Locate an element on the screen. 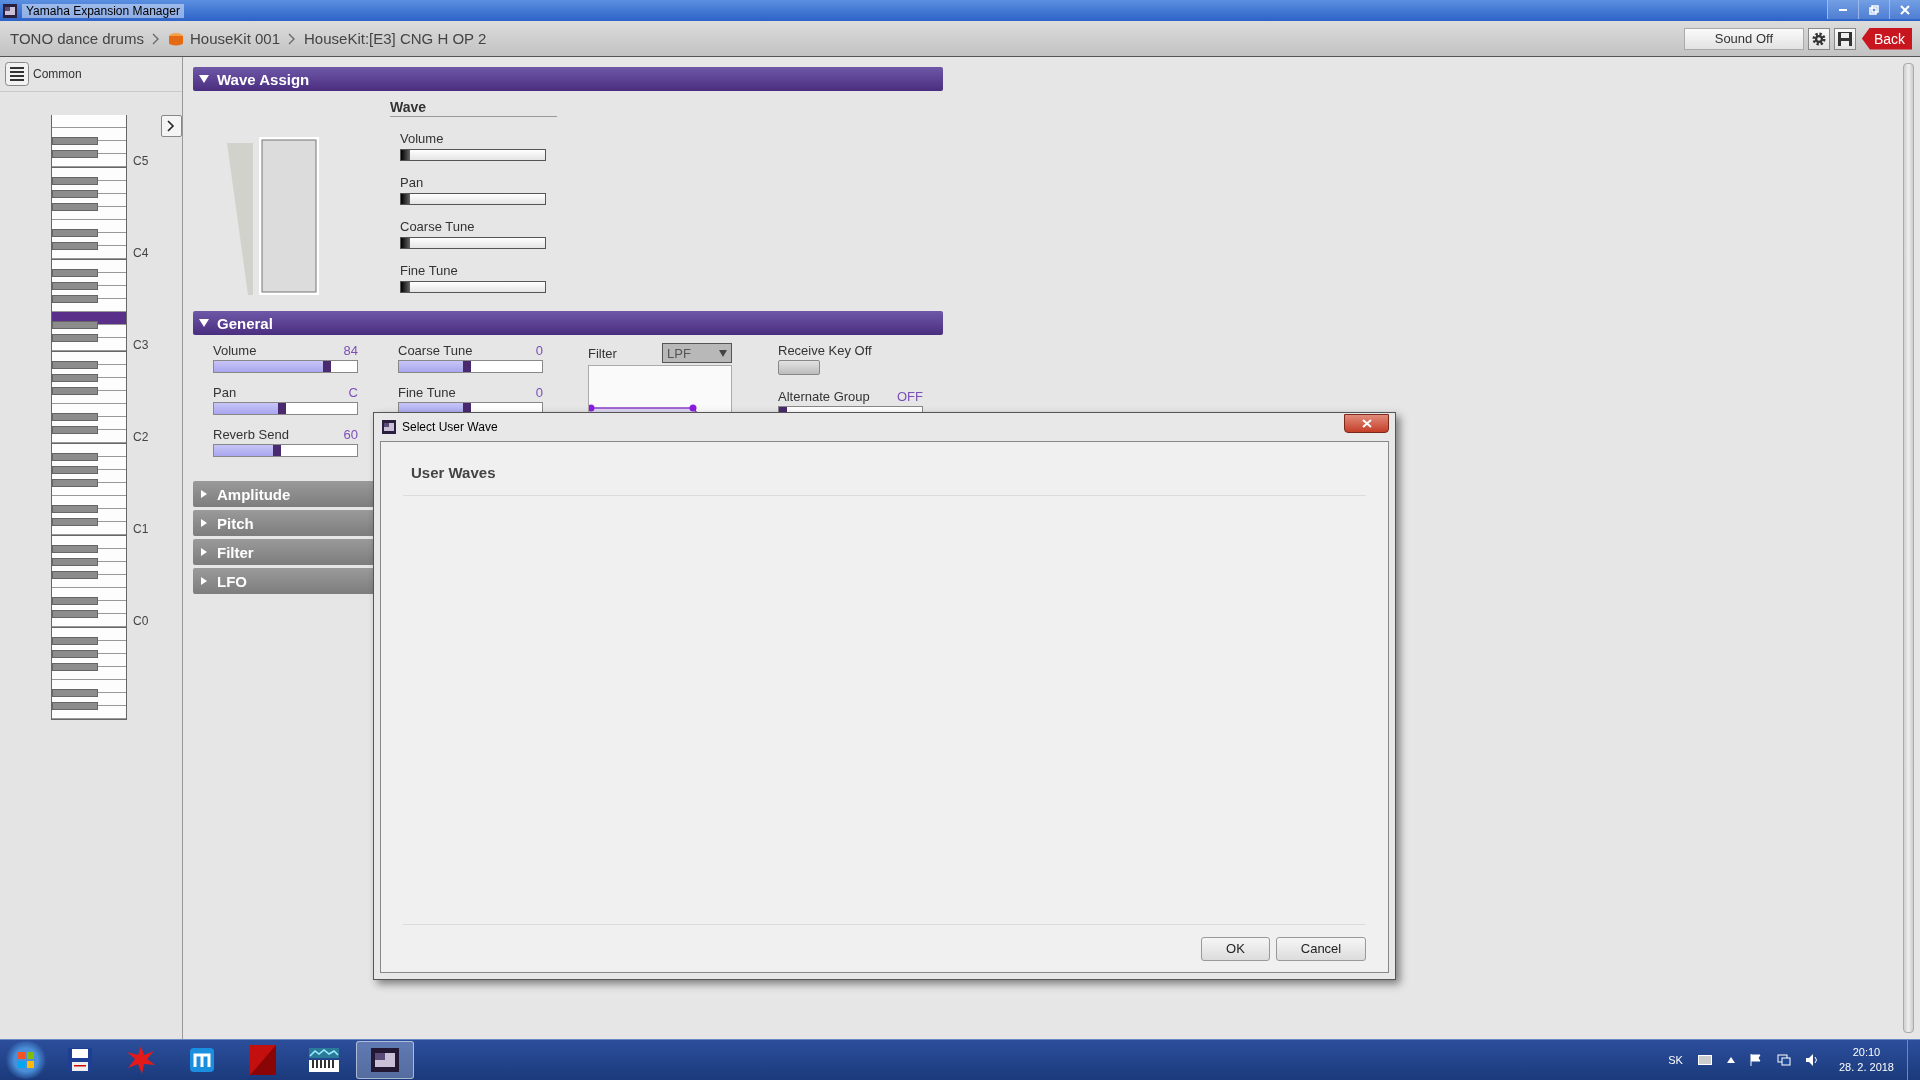 The width and height of the screenshot is (1920, 1080). dialog-title: Select User Wave is located at coordinates (450, 427).